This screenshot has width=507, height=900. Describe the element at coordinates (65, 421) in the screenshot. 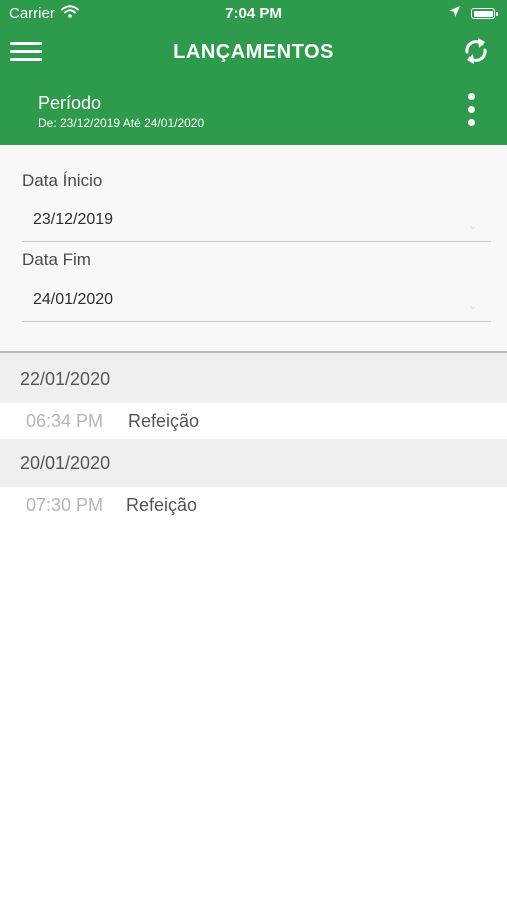

I see `entry-time: 06:34 PM` at that location.